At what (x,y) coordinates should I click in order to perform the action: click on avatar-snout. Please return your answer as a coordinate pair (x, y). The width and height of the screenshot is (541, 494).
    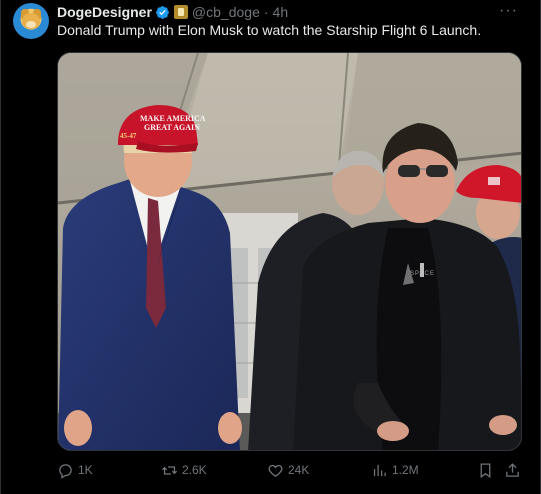
    Looking at the image, I should click on (31, 24).